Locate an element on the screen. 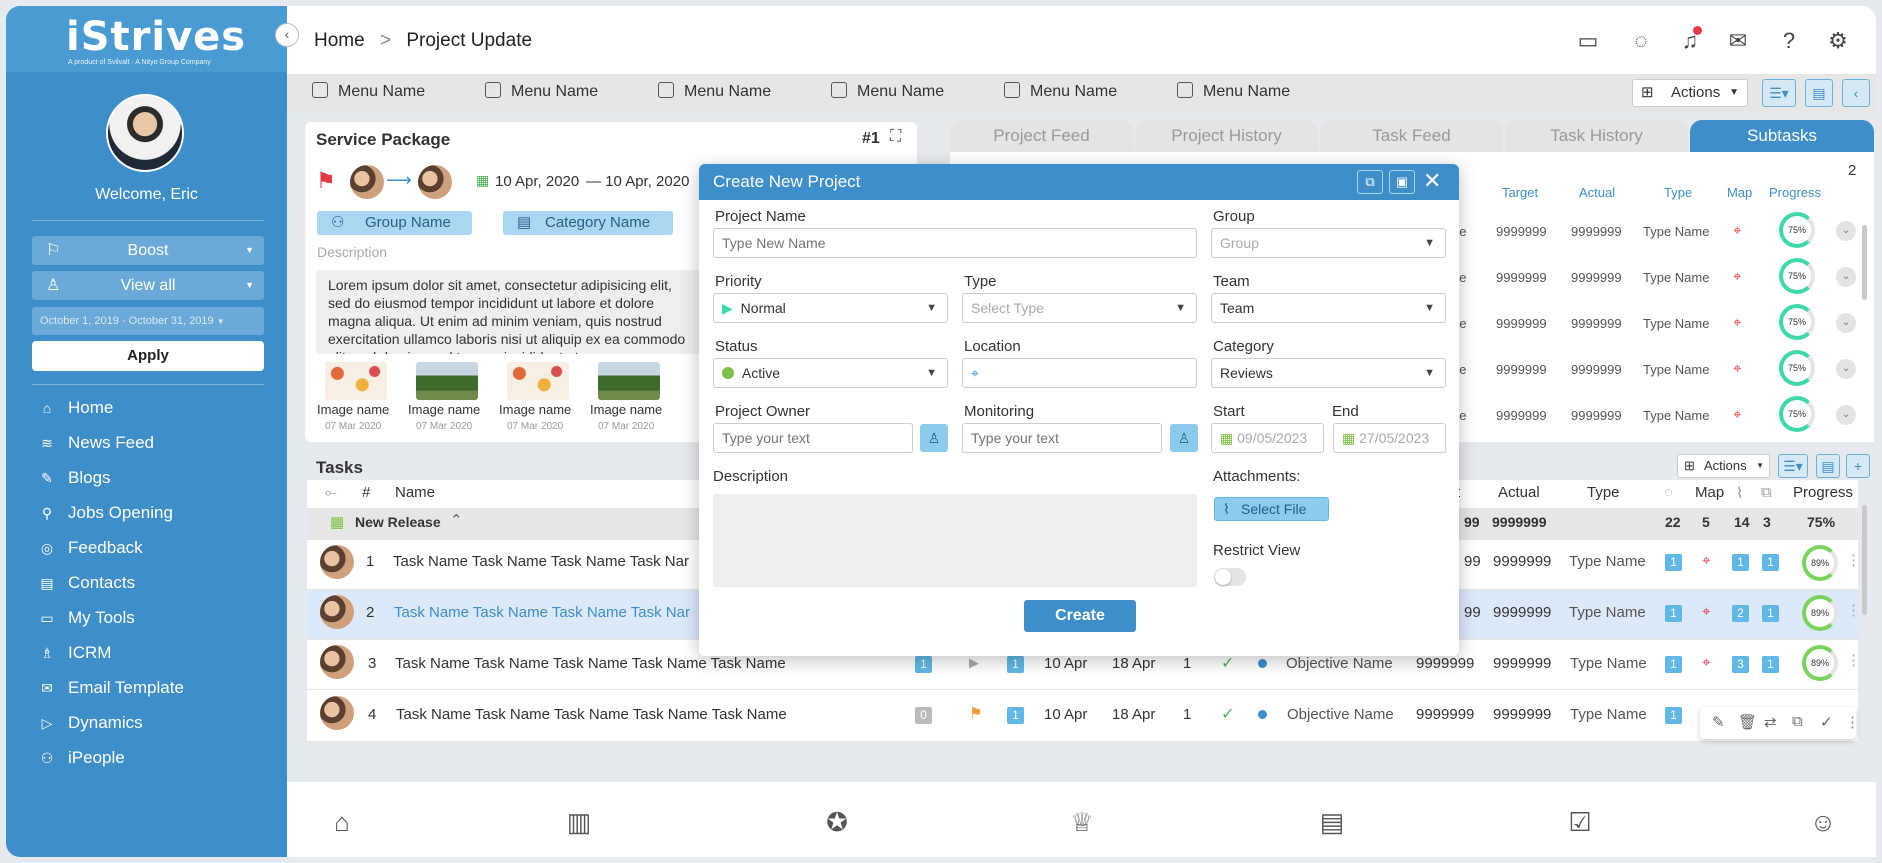 This screenshot has height=863, width=1882. type-select: Select Type ▼ is located at coordinates (1079, 308).